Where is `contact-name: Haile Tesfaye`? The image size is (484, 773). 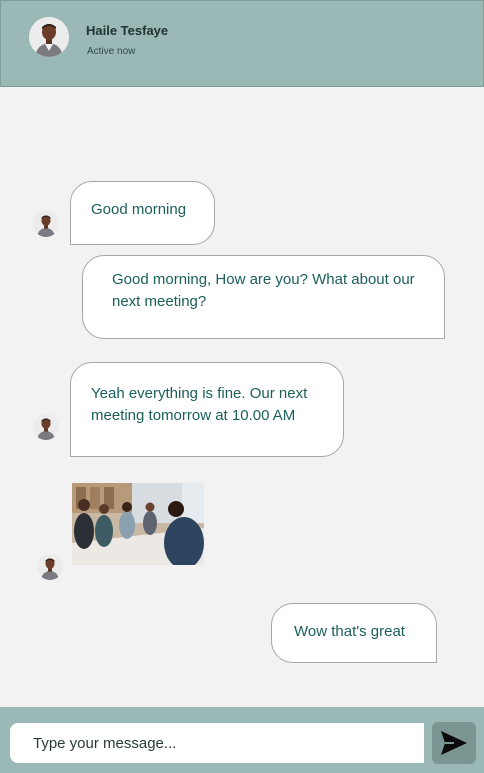 contact-name: Haile Tesfaye is located at coordinates (127, 30).